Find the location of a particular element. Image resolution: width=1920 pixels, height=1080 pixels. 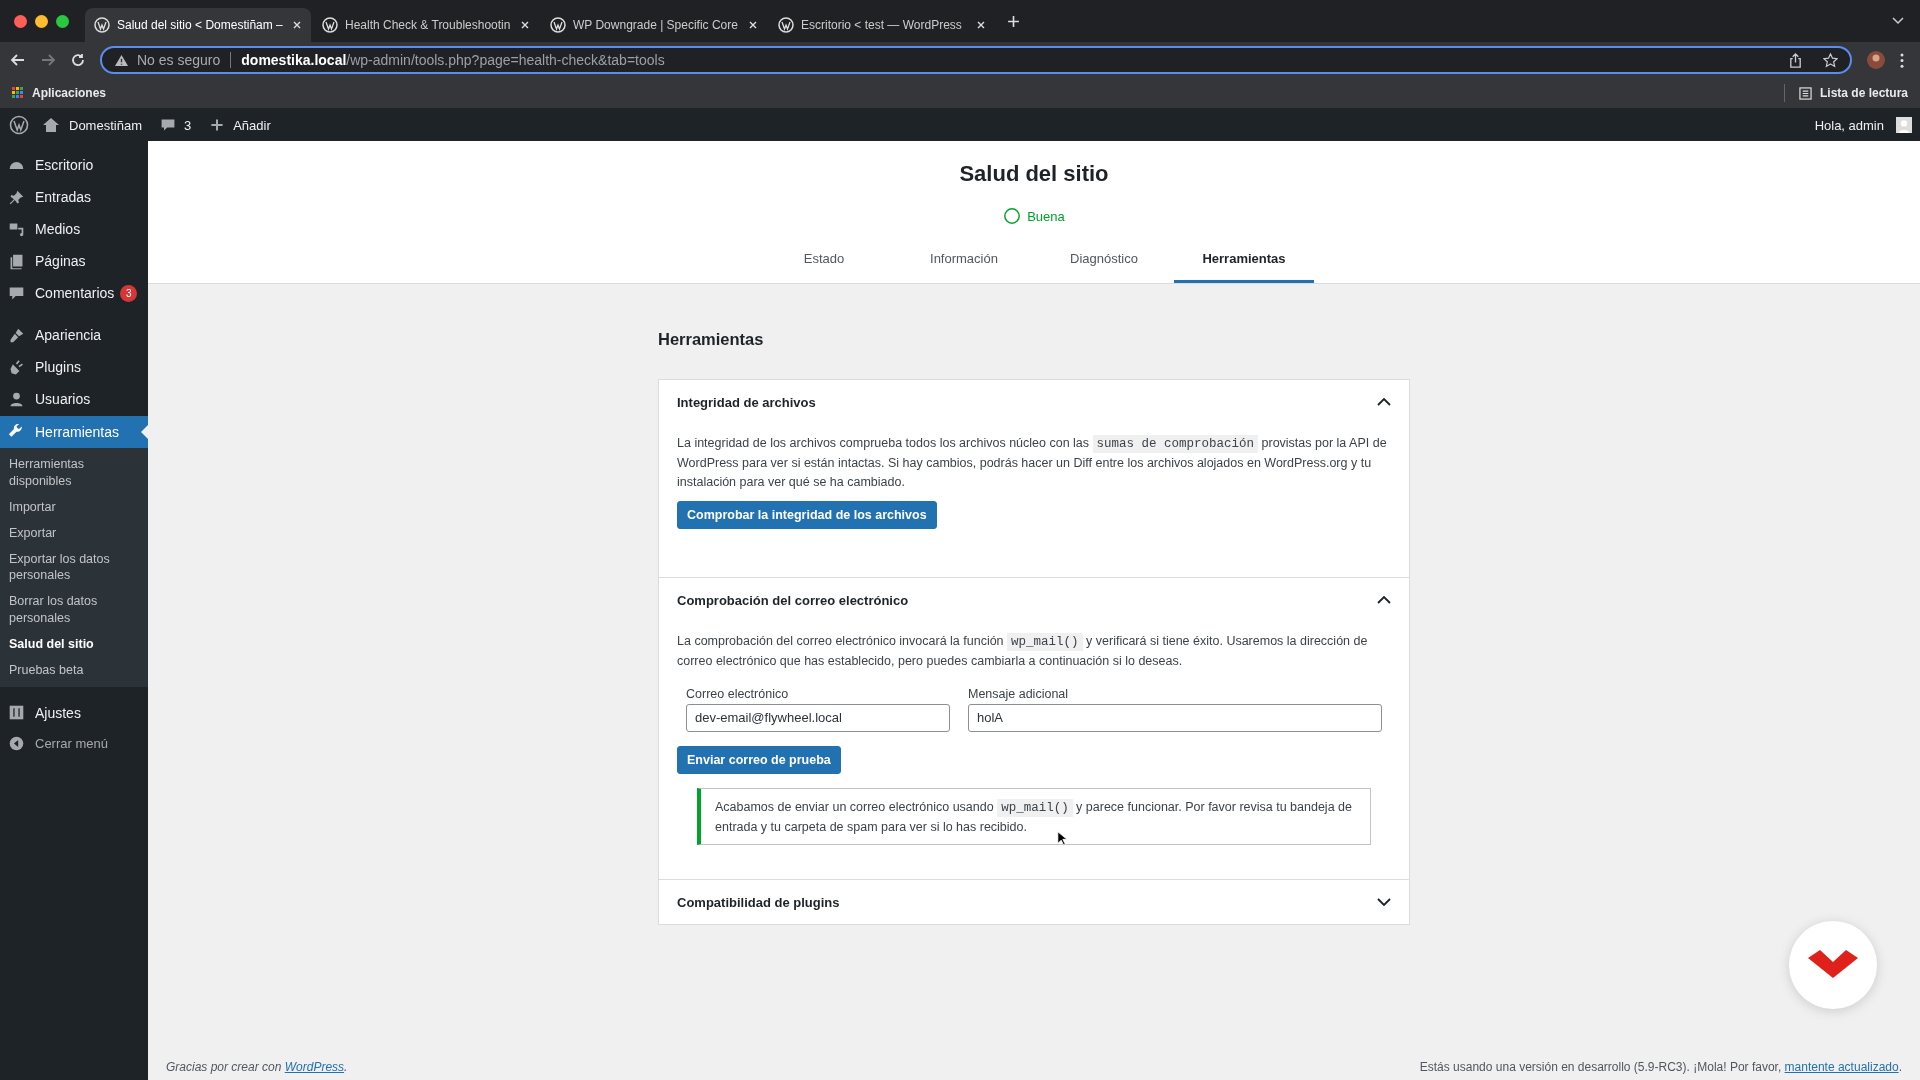

comment-icon is located at coordinates (167, 125).